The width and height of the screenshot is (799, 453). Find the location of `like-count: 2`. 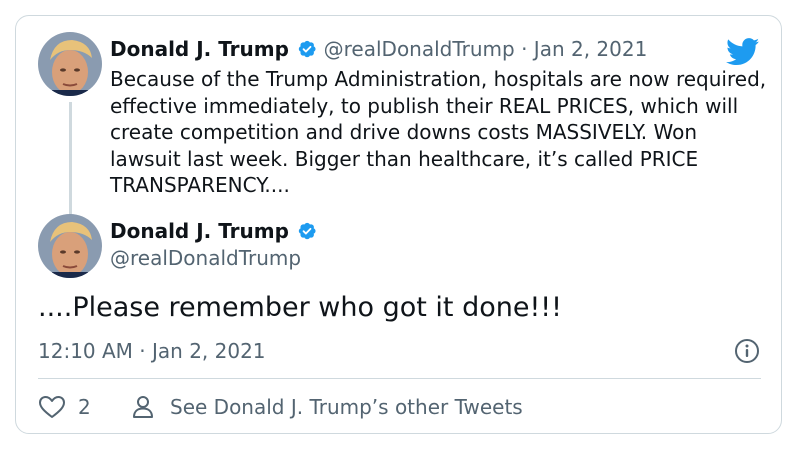

like-count: 2 is located at coordinates (84, 407).